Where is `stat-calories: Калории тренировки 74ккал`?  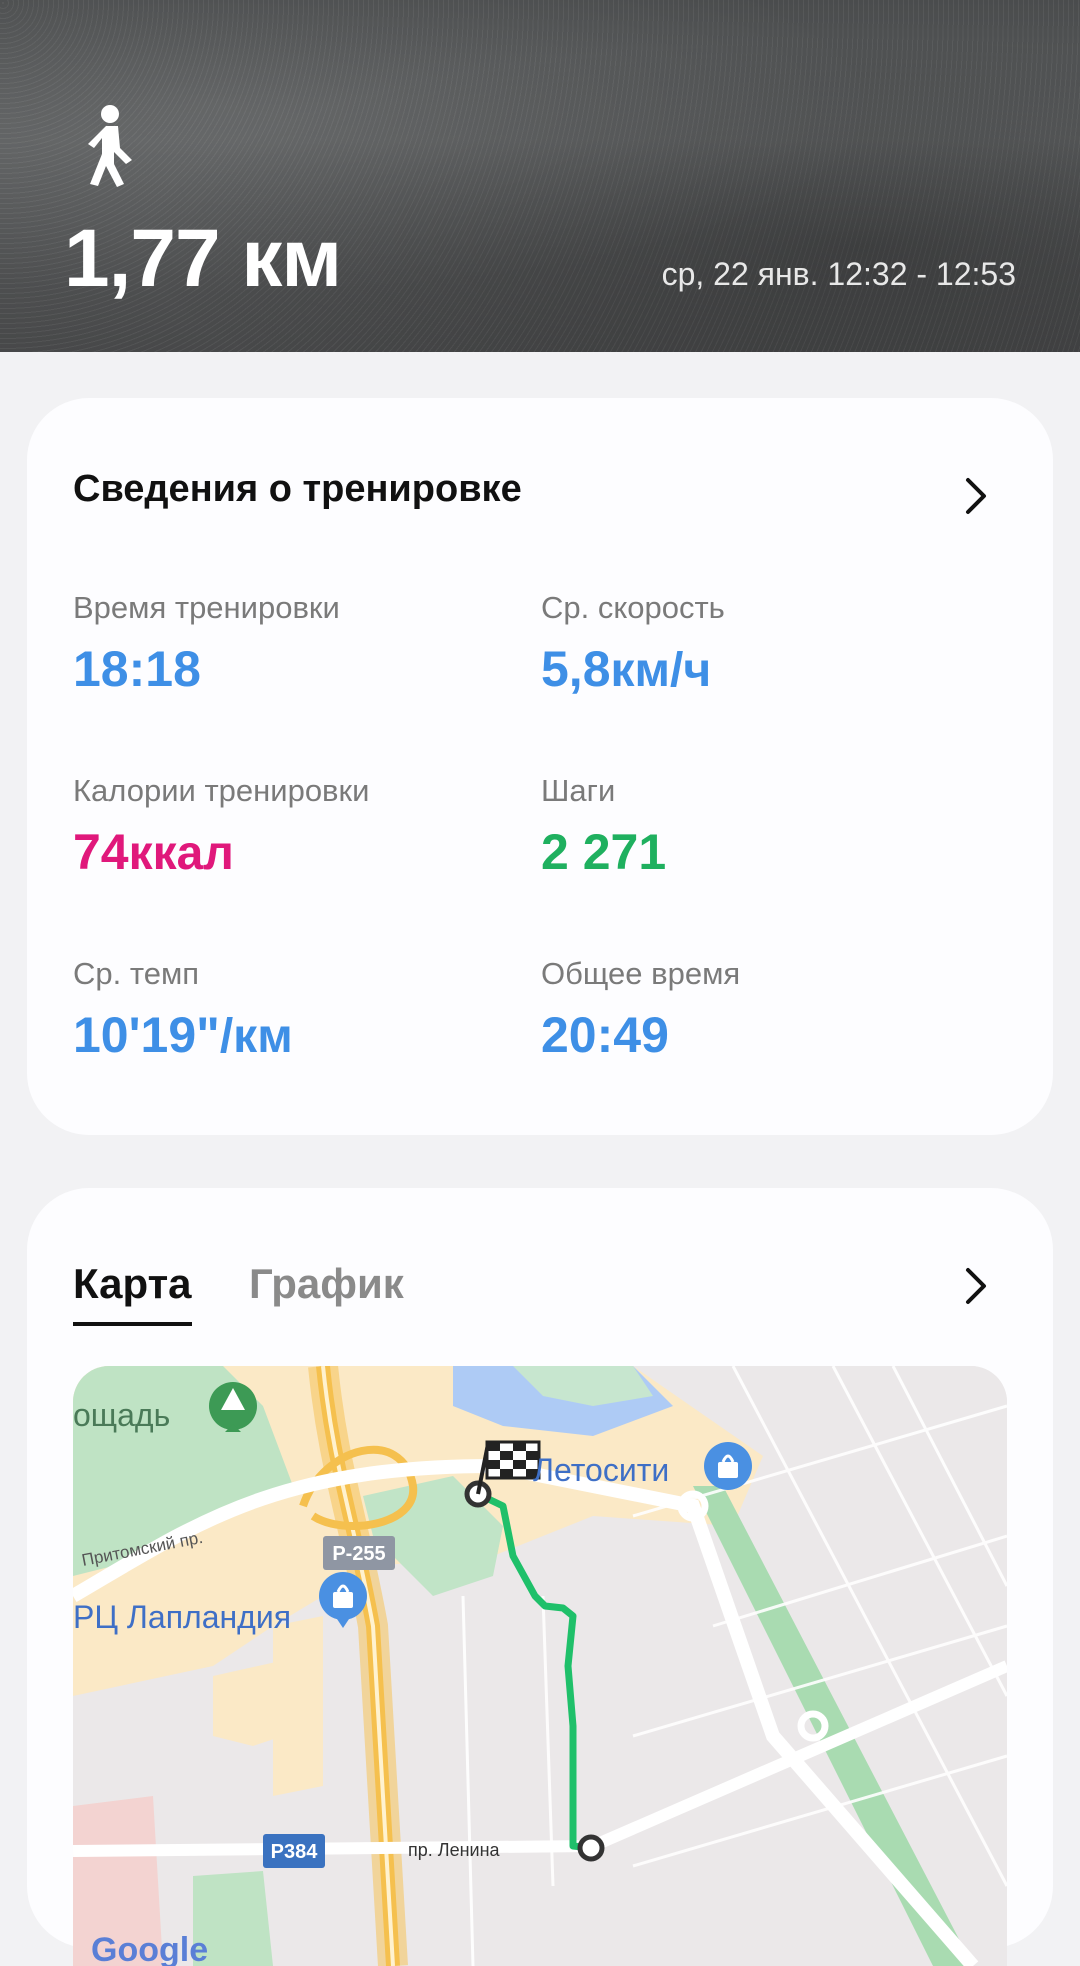 stat-calories: Калории тренировки 74ккал is located at coordinates (283, 827).